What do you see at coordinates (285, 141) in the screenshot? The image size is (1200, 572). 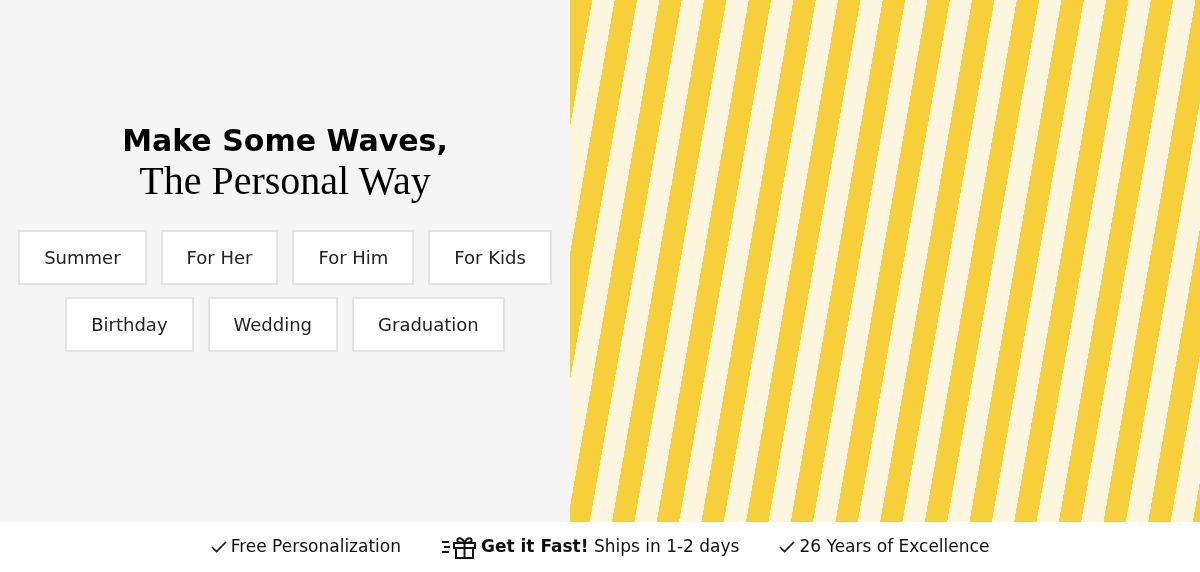 I see `headline: Make Some Waves,` at bounding box center [285, 141].